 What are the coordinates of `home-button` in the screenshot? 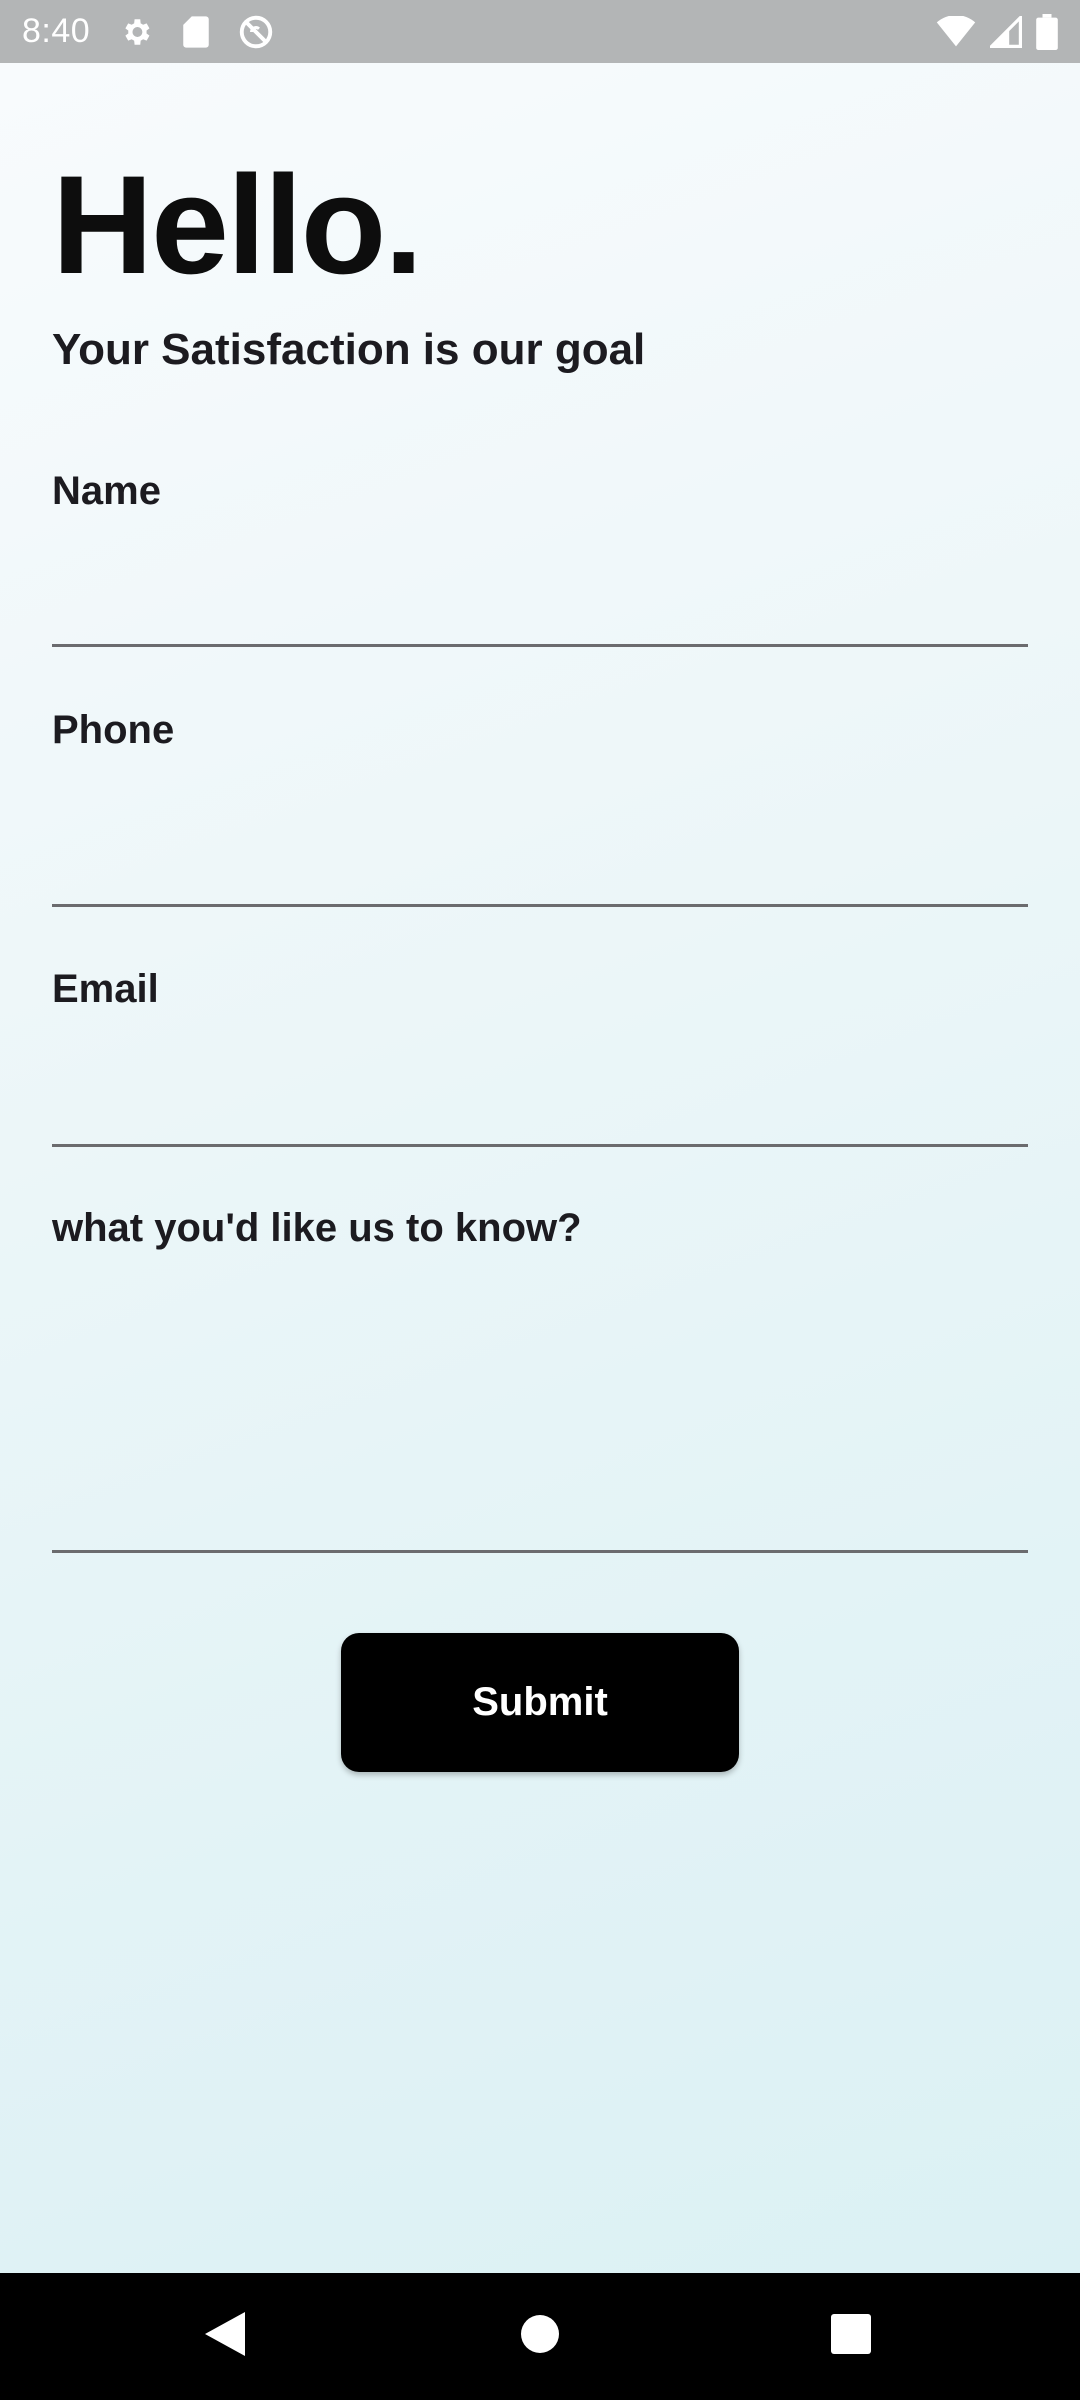 It's located at (540, 2336).